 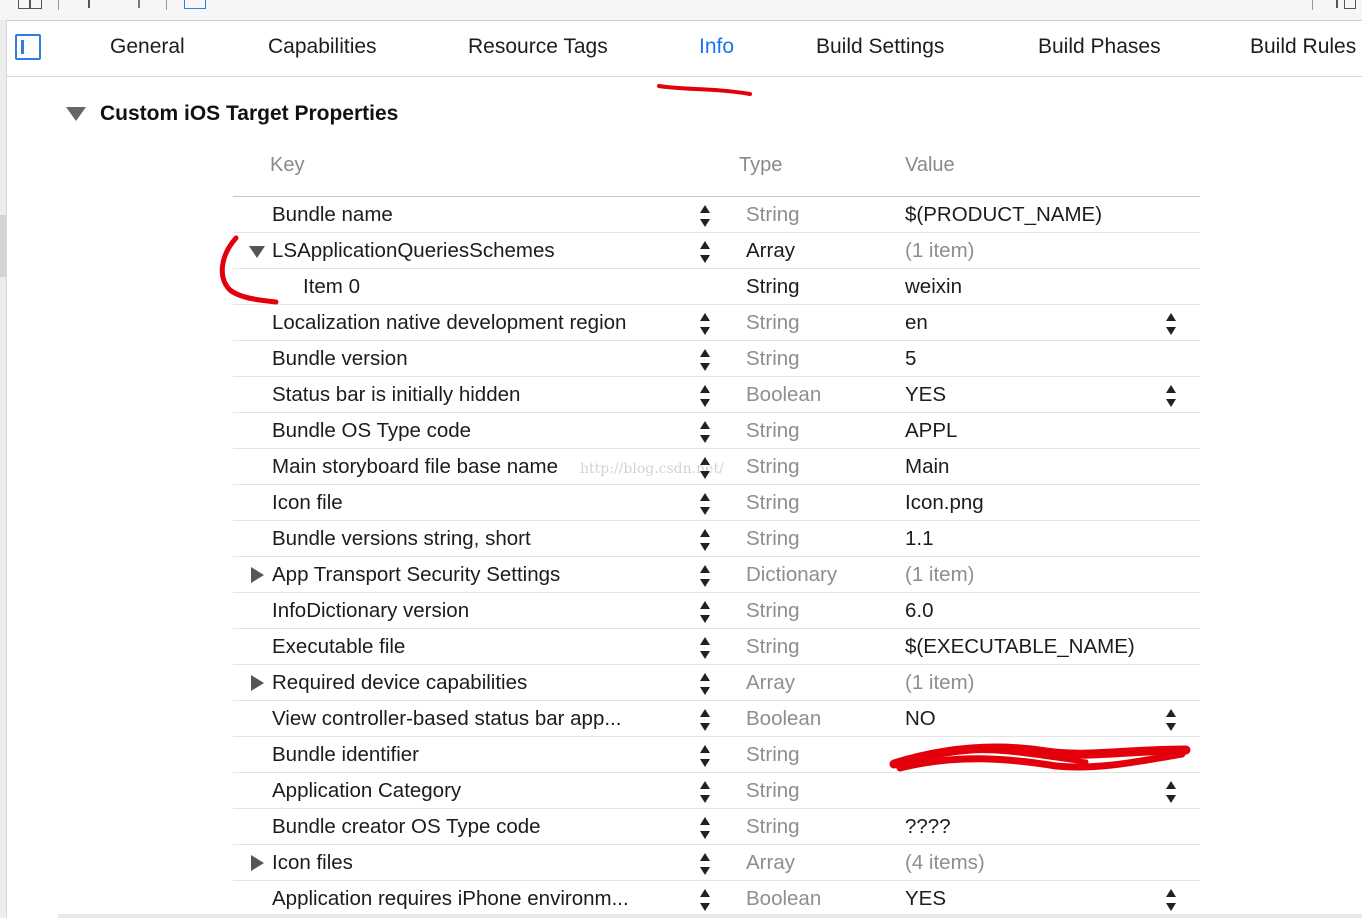 I want to click on tab-build-settings: Build Settings, so click(x=880, y=47).